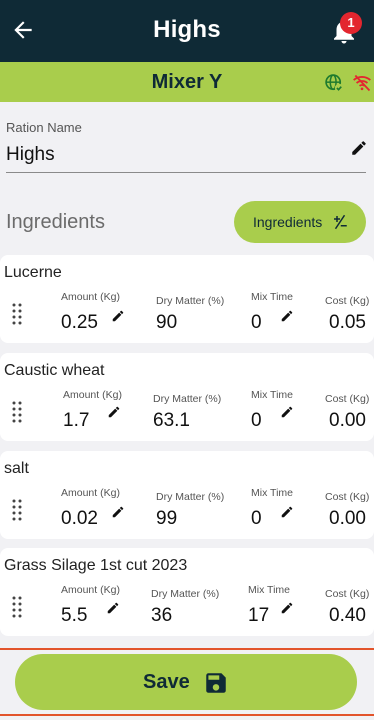  What do you see at coordinates (216, 683) in the screenshot?
I see `floppy-disk-icon` at bounding box center [216, 683].